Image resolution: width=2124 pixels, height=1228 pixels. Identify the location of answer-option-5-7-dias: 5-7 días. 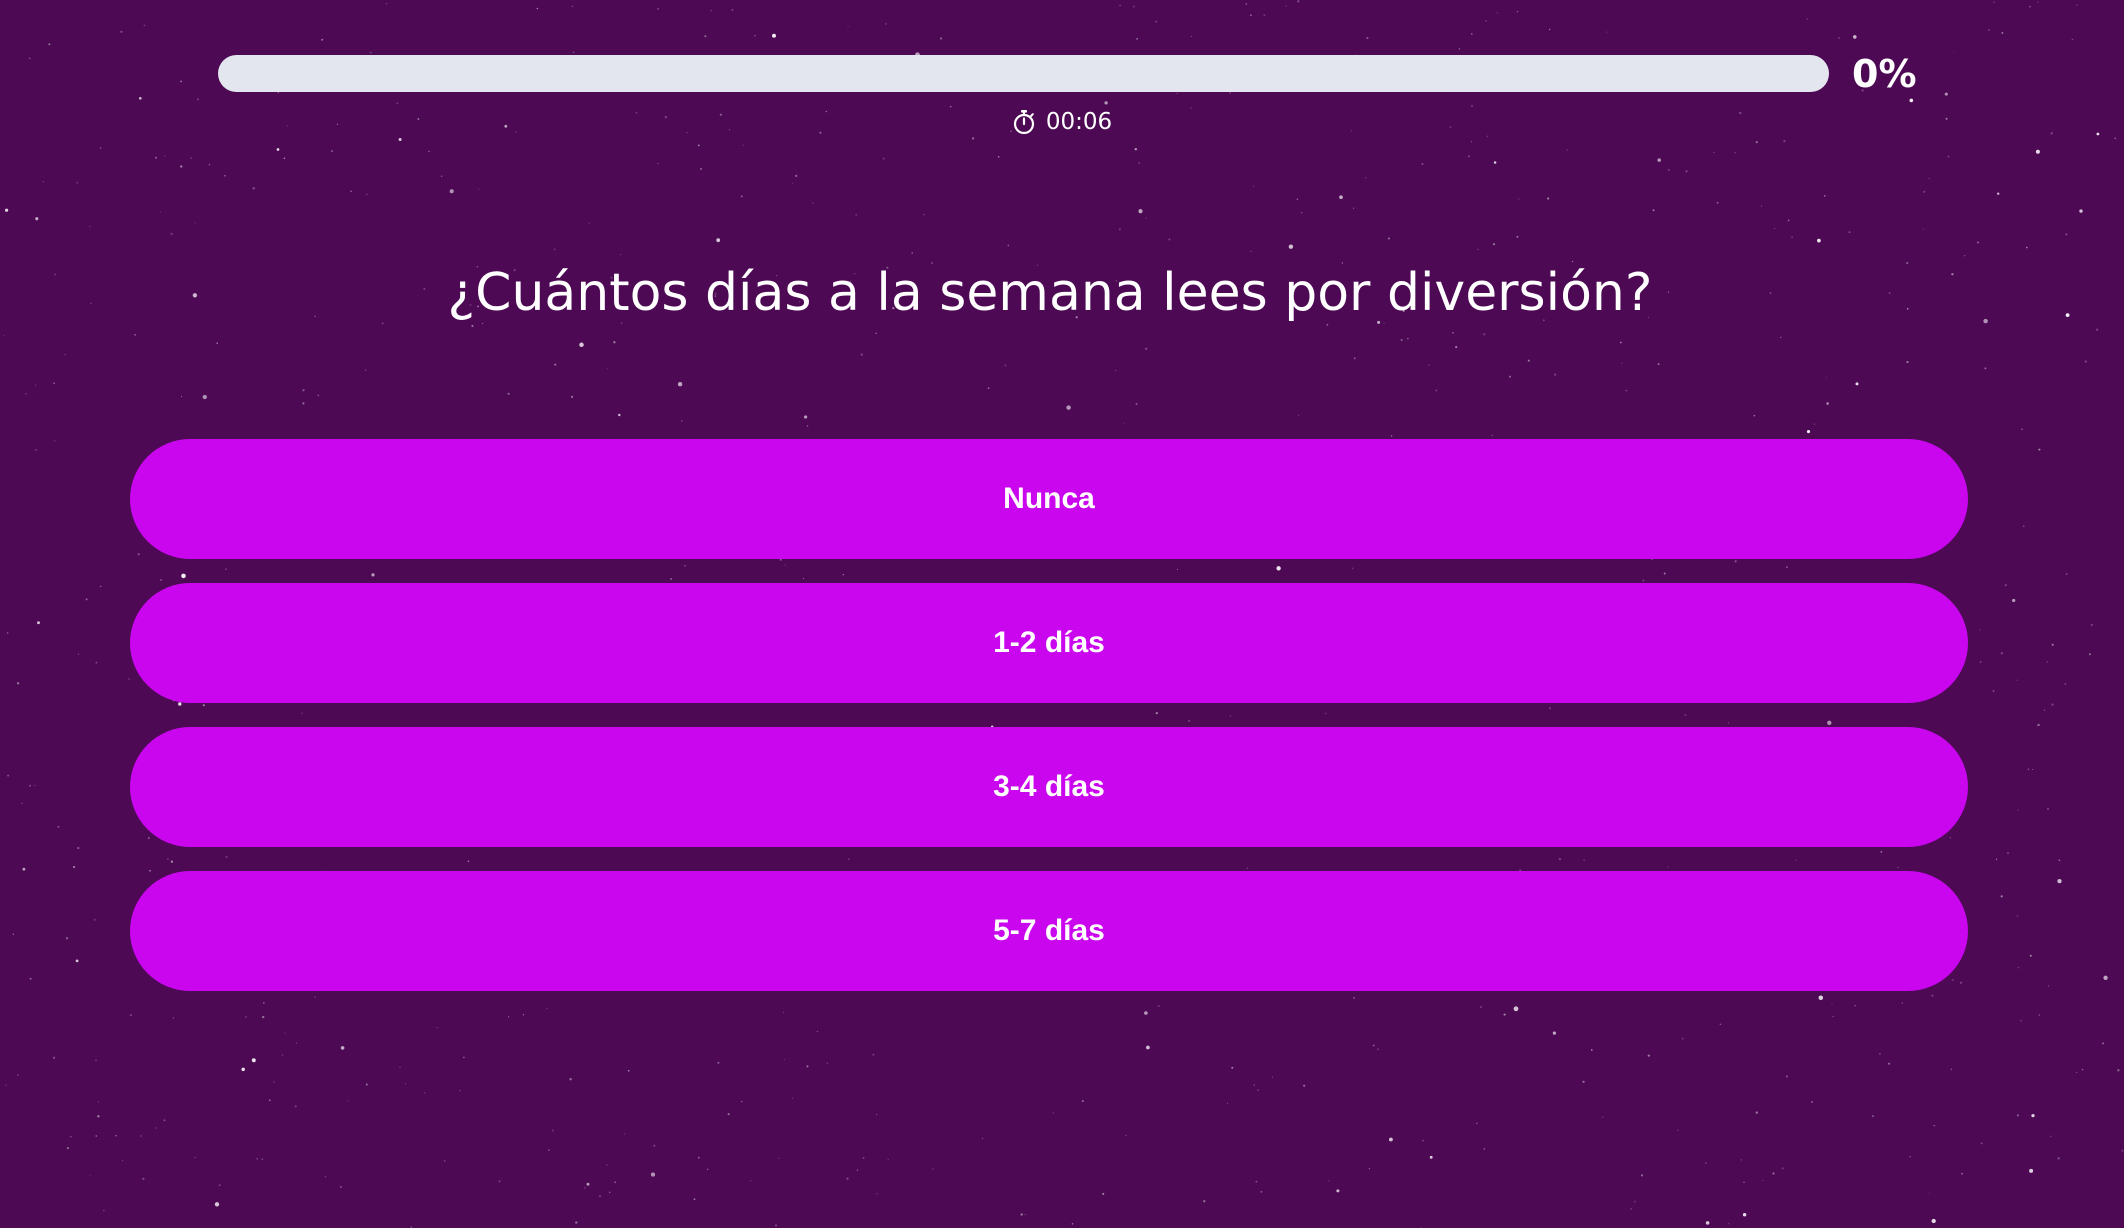
(1049, 931).